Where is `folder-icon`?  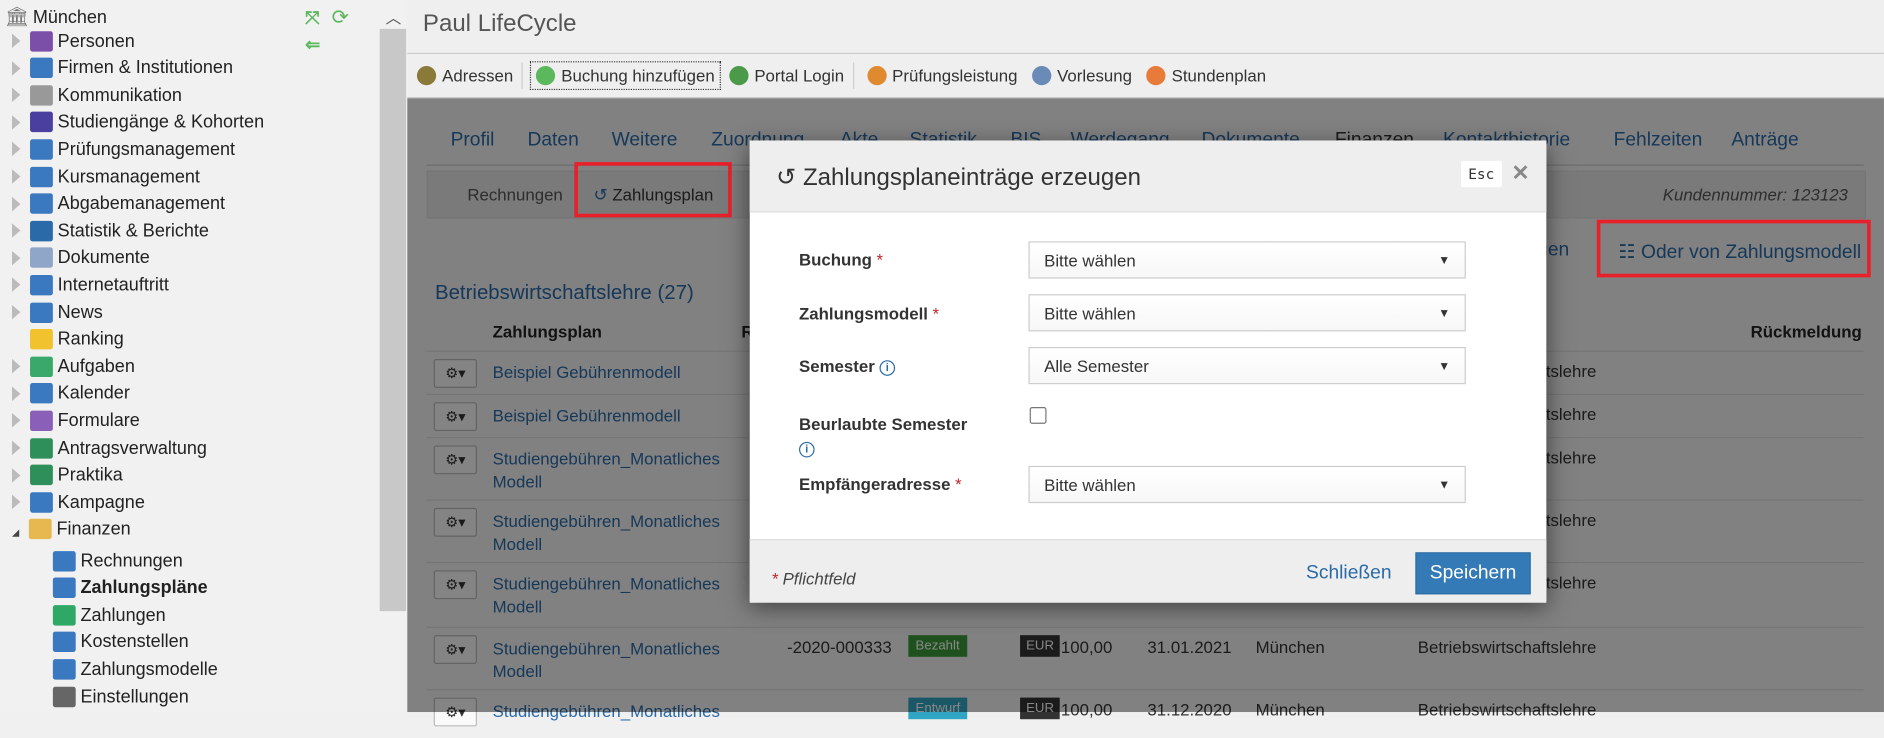
folder-icon is located at coordinates (41, 258).